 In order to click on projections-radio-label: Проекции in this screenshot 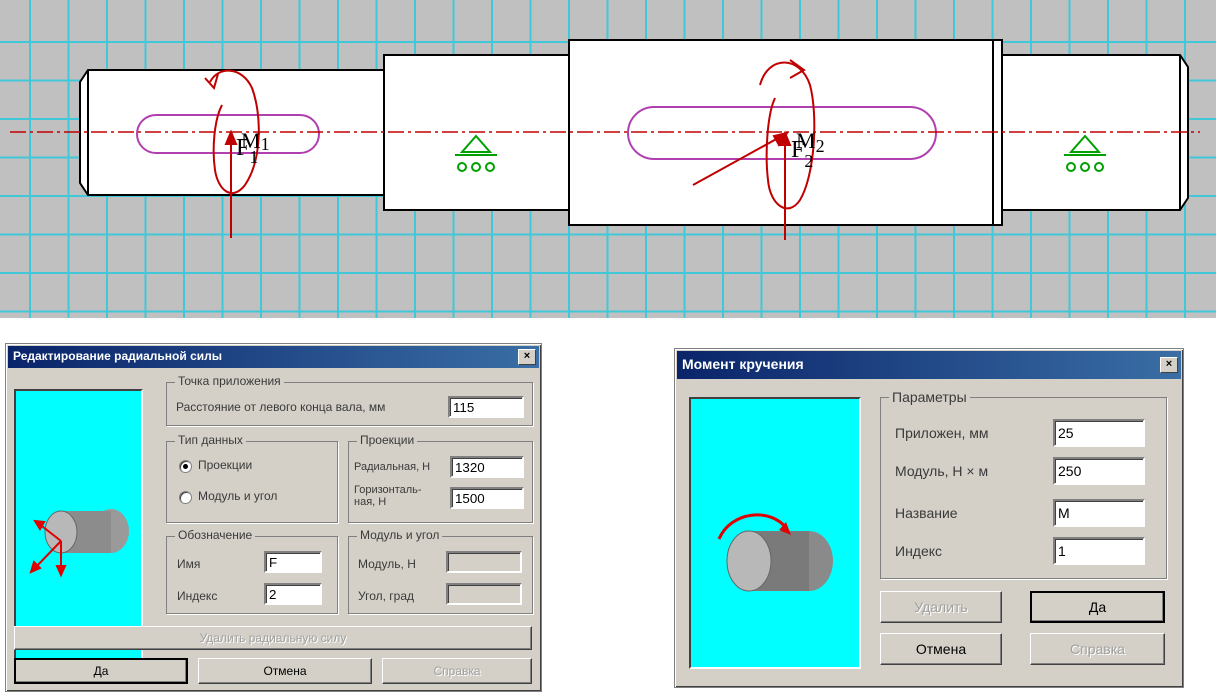, I will do `click(225, 465)`.